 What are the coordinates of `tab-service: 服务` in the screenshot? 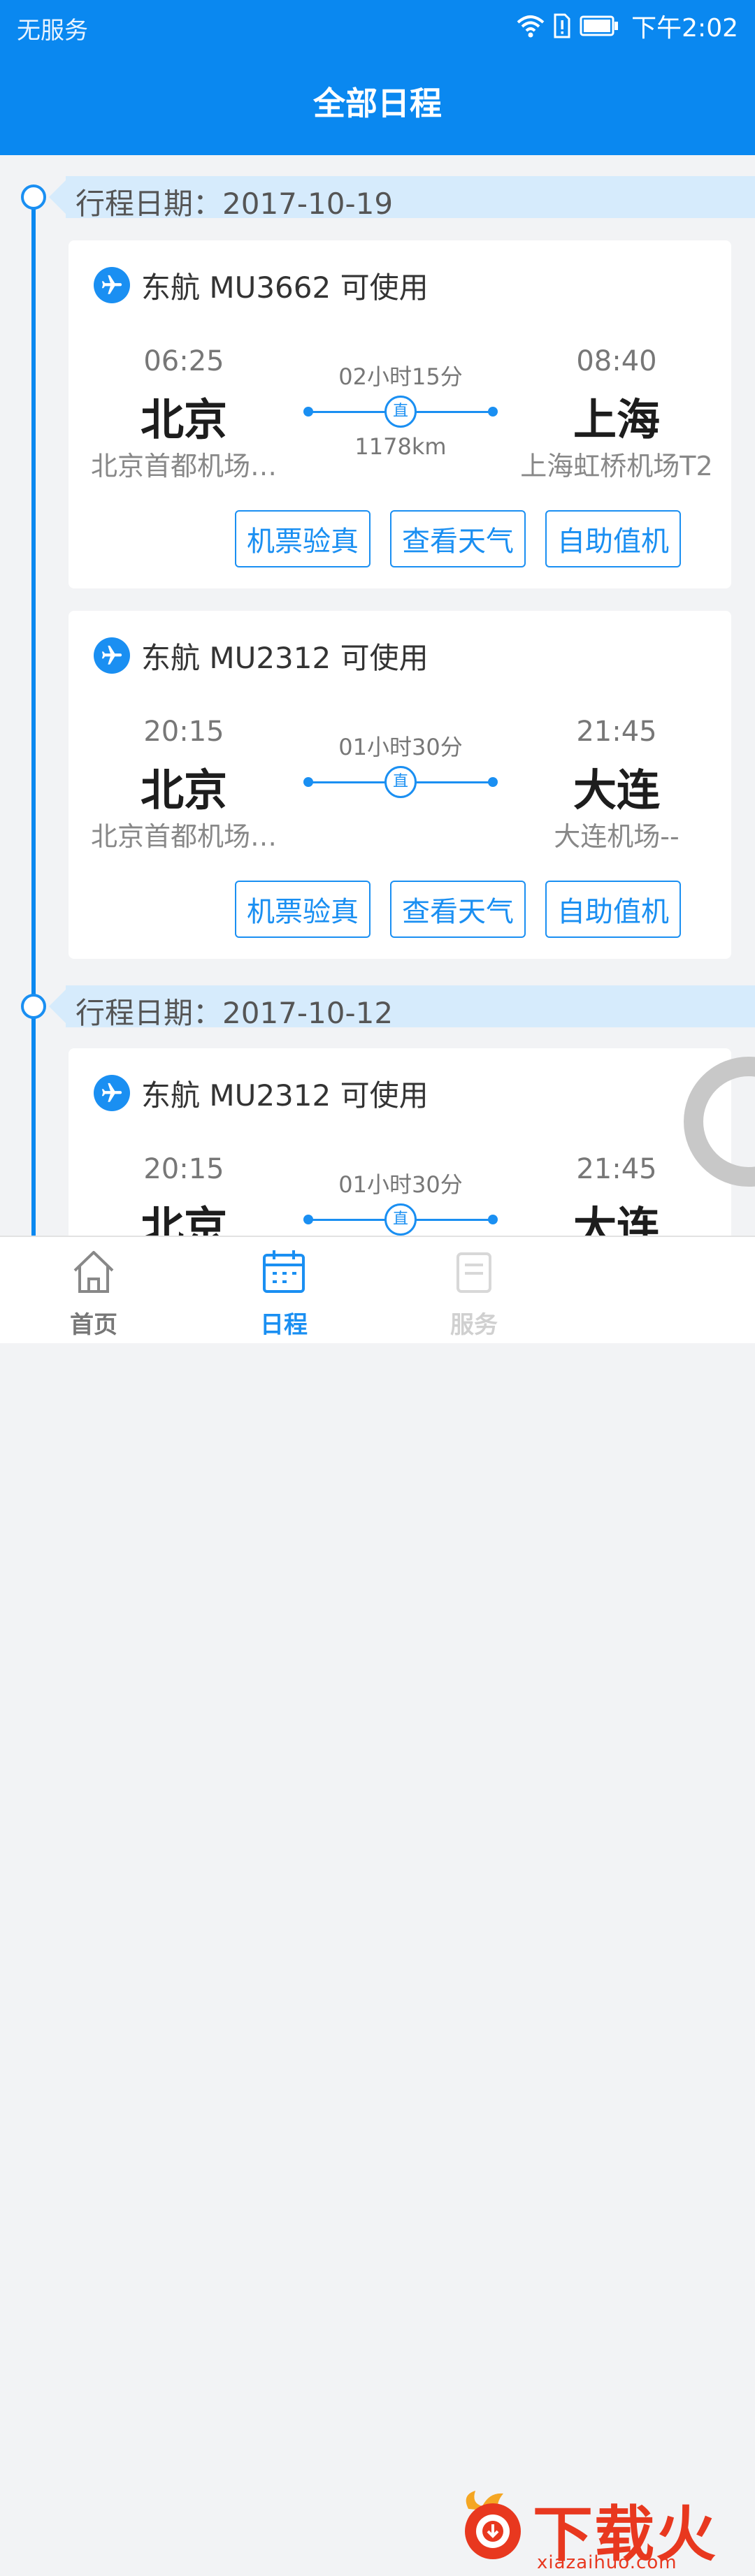 It's located at (474, 1293).